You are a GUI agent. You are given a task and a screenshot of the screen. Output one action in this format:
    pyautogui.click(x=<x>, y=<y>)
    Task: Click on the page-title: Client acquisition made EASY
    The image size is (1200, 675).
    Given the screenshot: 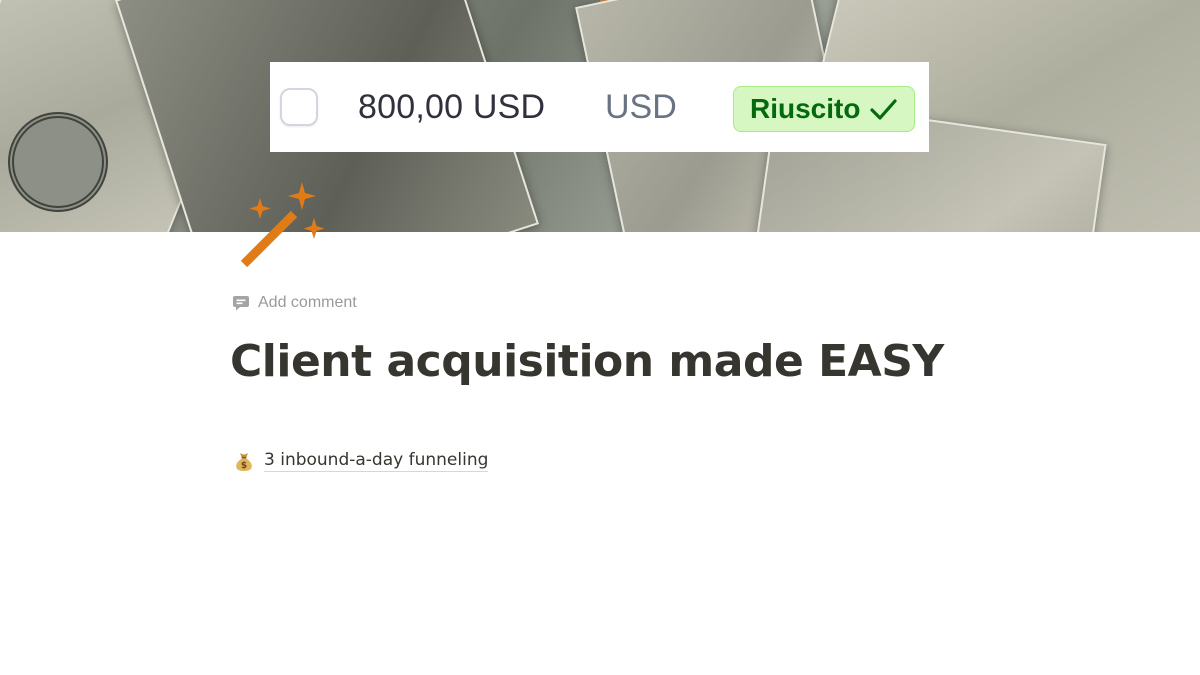 What is the action you would take?
    pyautogui.click(x=587, y=362)
    